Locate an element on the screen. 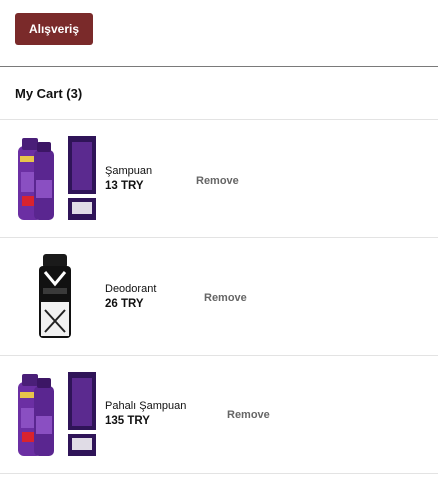 The width and height of the screenshot is (438, 479). item-name: Şampuan is located at coordinates (129, 171).